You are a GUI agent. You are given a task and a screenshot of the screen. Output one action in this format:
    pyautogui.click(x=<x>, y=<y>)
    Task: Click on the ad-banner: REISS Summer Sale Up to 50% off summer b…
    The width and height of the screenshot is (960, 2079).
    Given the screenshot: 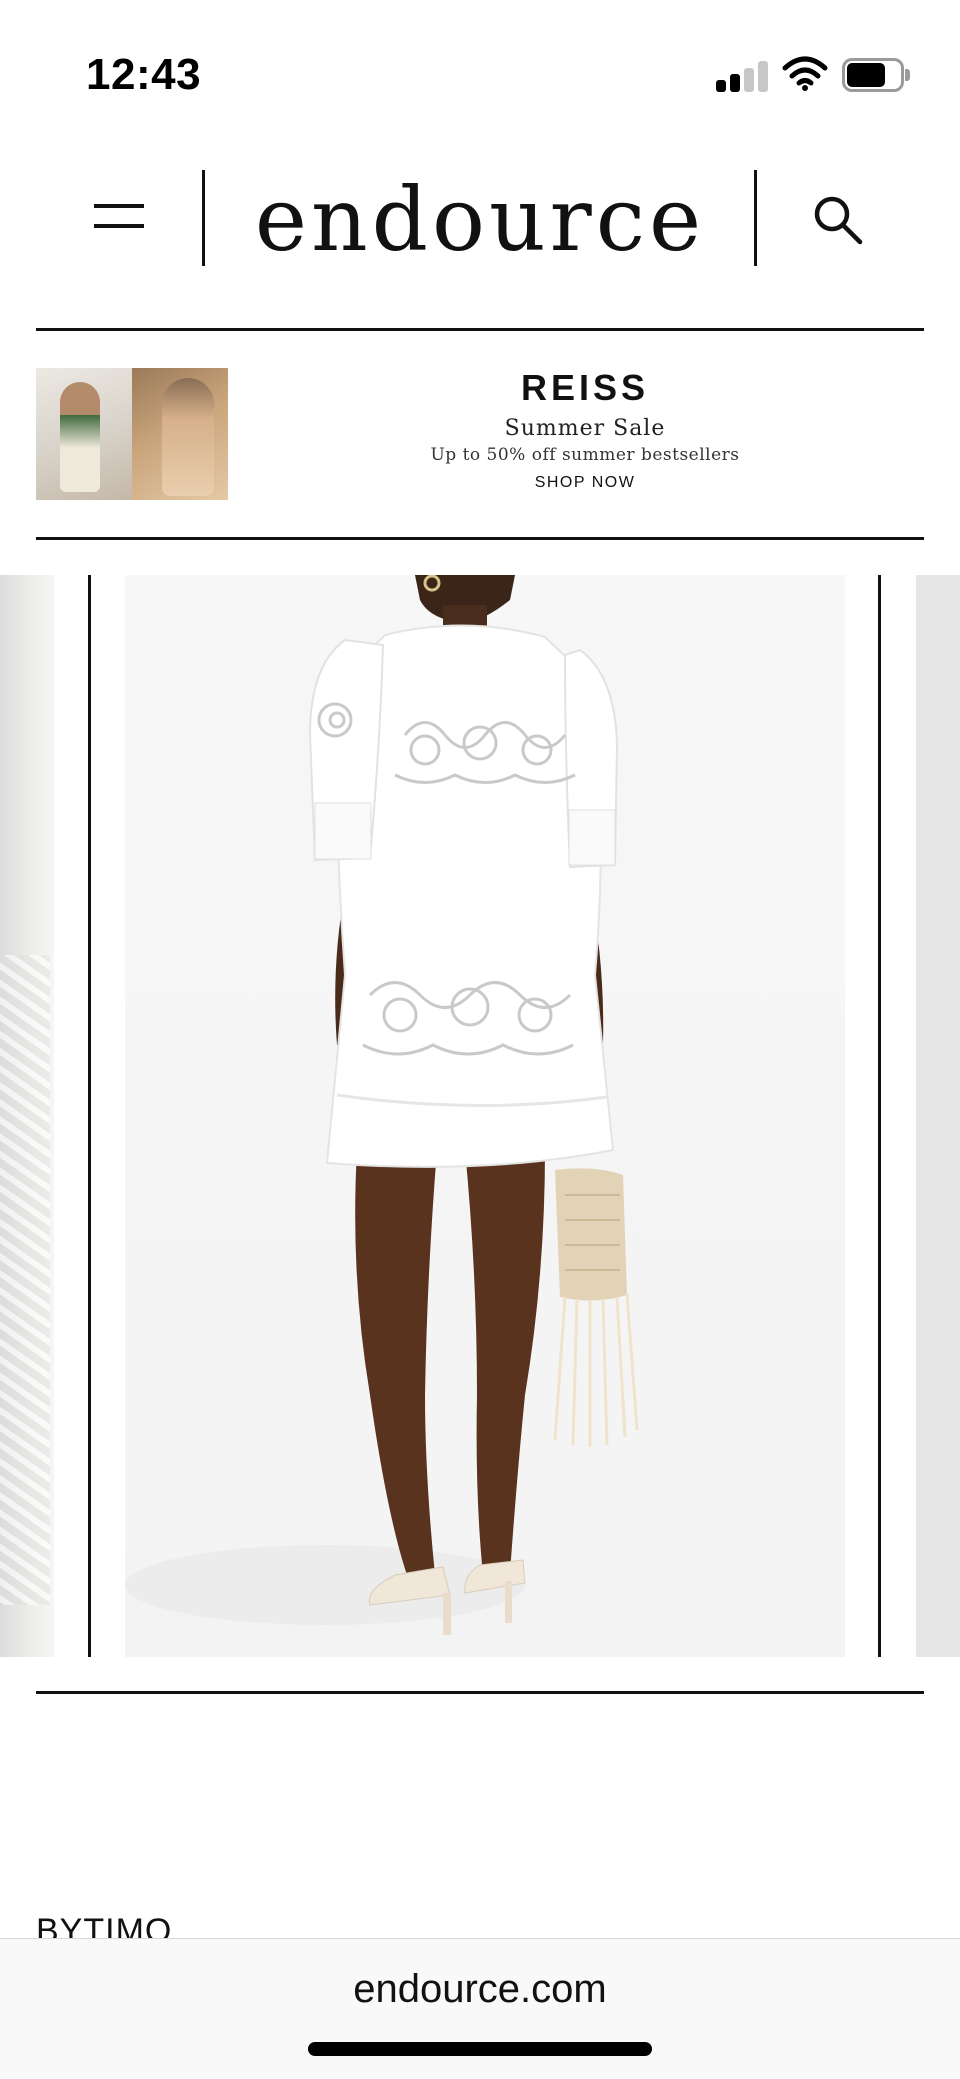 What is the action you would take?
    pyautogui.click(x=480, y=434)
    